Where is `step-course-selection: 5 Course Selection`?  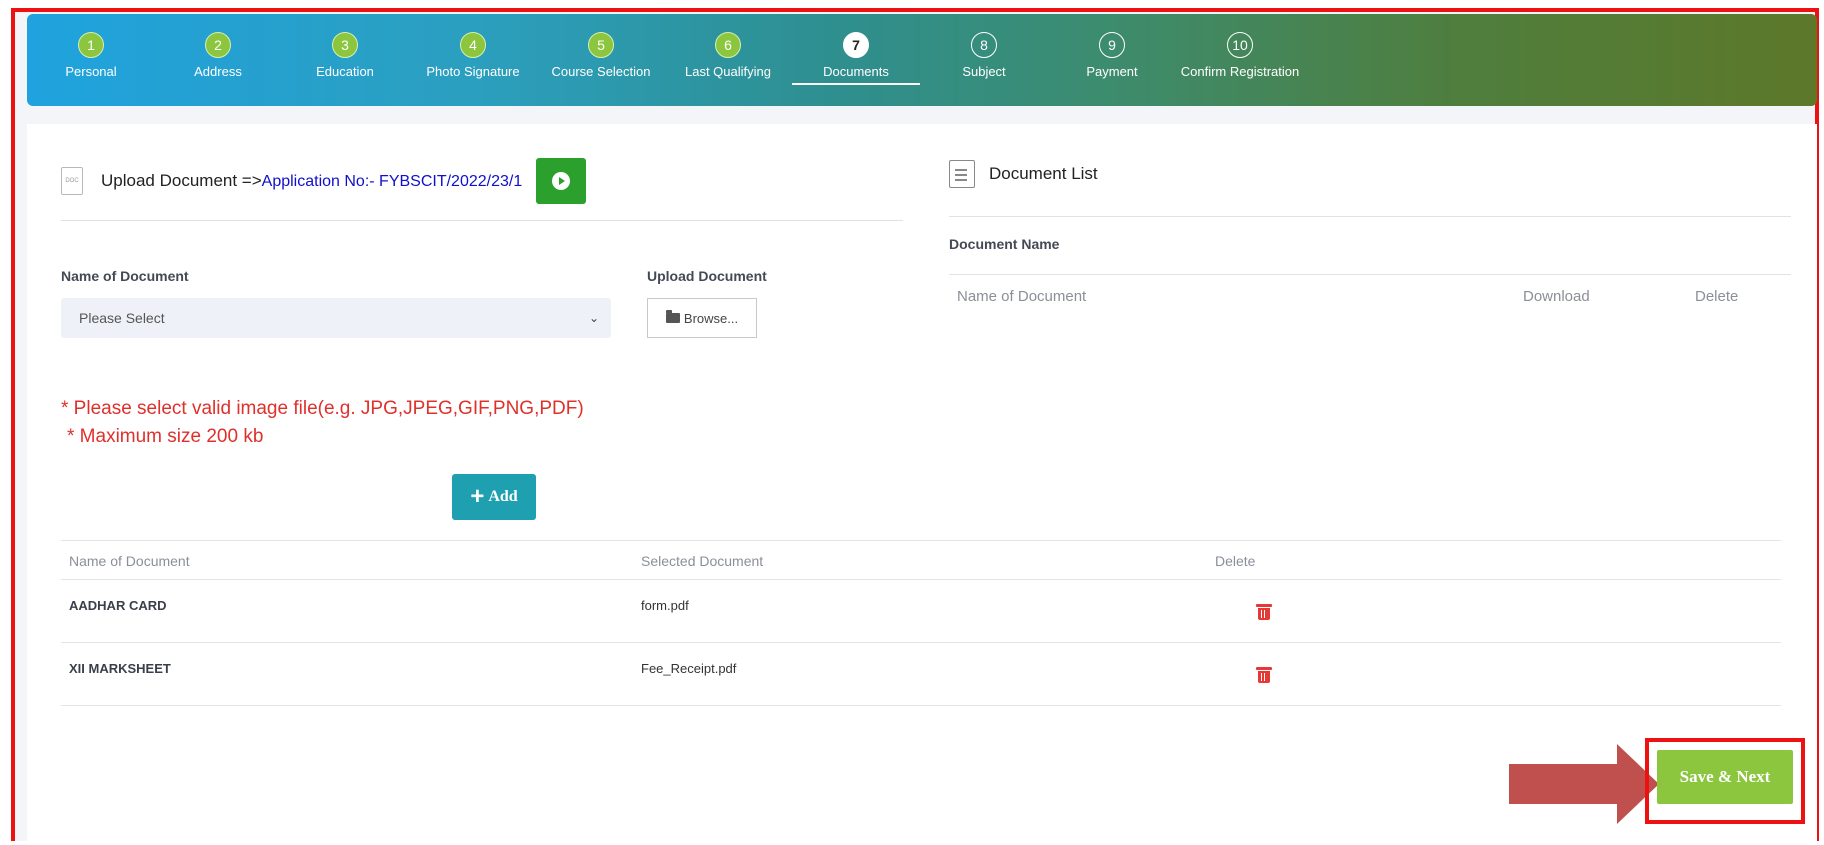 step-course-selection: 5 Course Selection is located at coordinates (601, 55).